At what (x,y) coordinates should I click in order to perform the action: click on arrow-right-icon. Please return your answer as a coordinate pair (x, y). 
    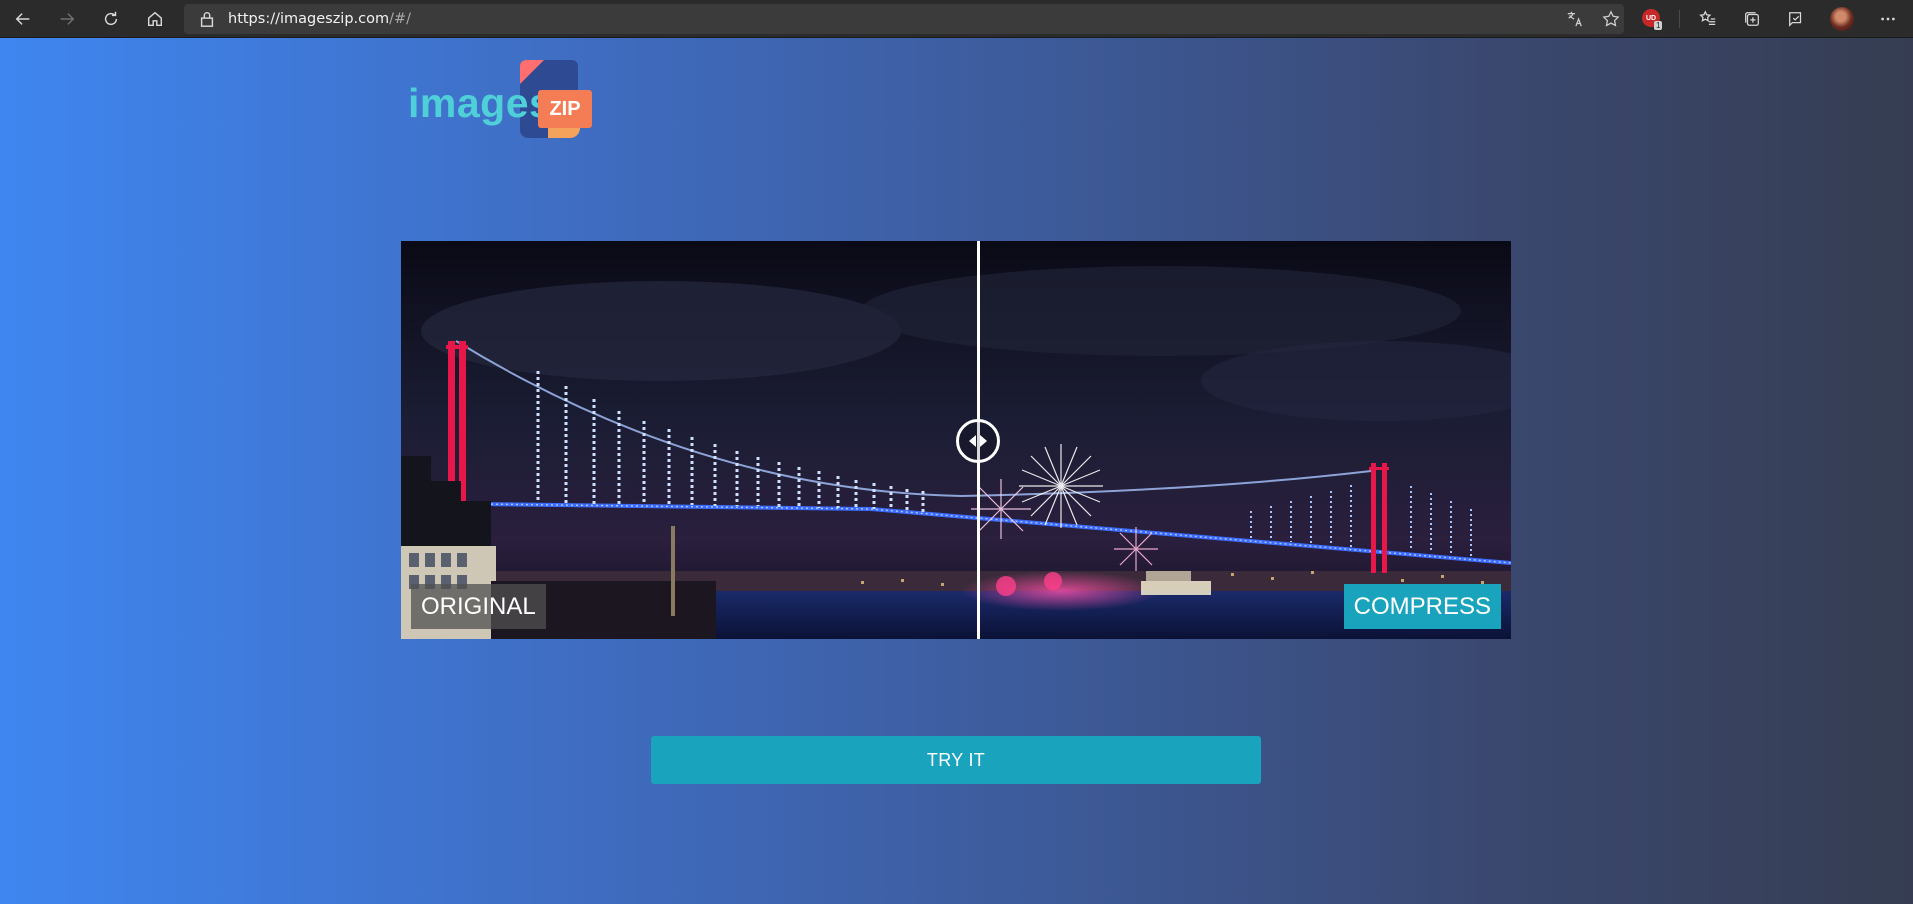
    Looking at the image, I should click on (983, 441).